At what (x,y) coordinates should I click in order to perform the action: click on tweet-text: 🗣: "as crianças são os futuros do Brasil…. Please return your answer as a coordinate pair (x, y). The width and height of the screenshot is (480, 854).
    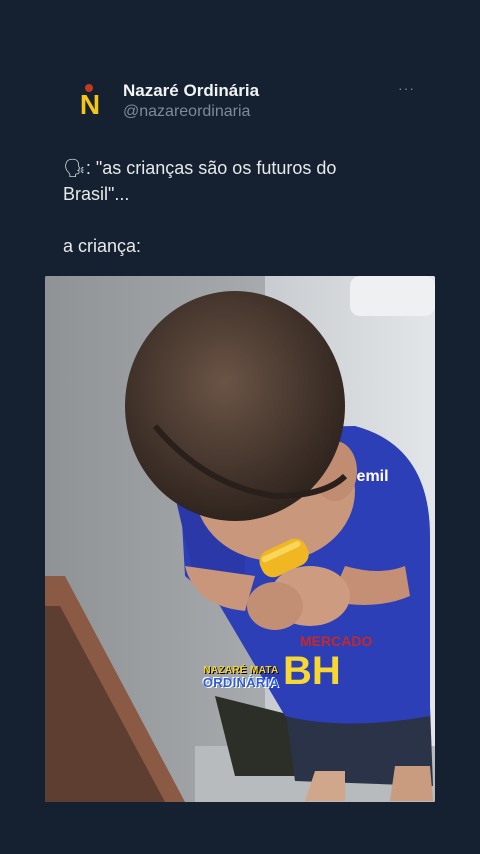
    Looking at the image, I should click on (233, 207).